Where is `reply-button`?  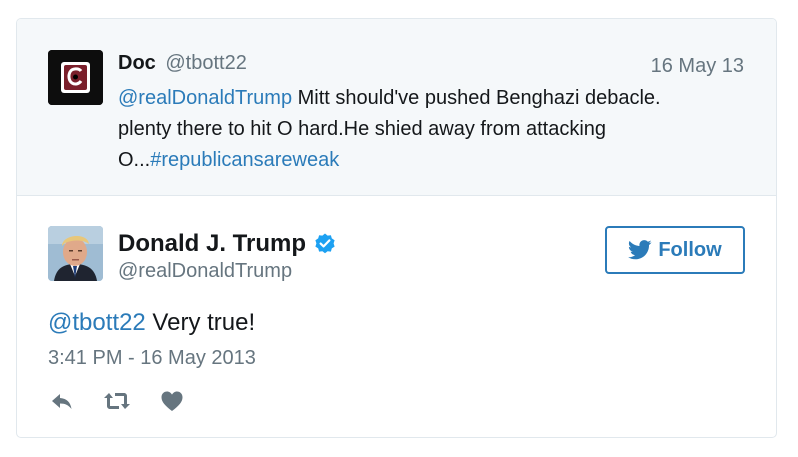 reply-button is located at coordinates (62, 401).